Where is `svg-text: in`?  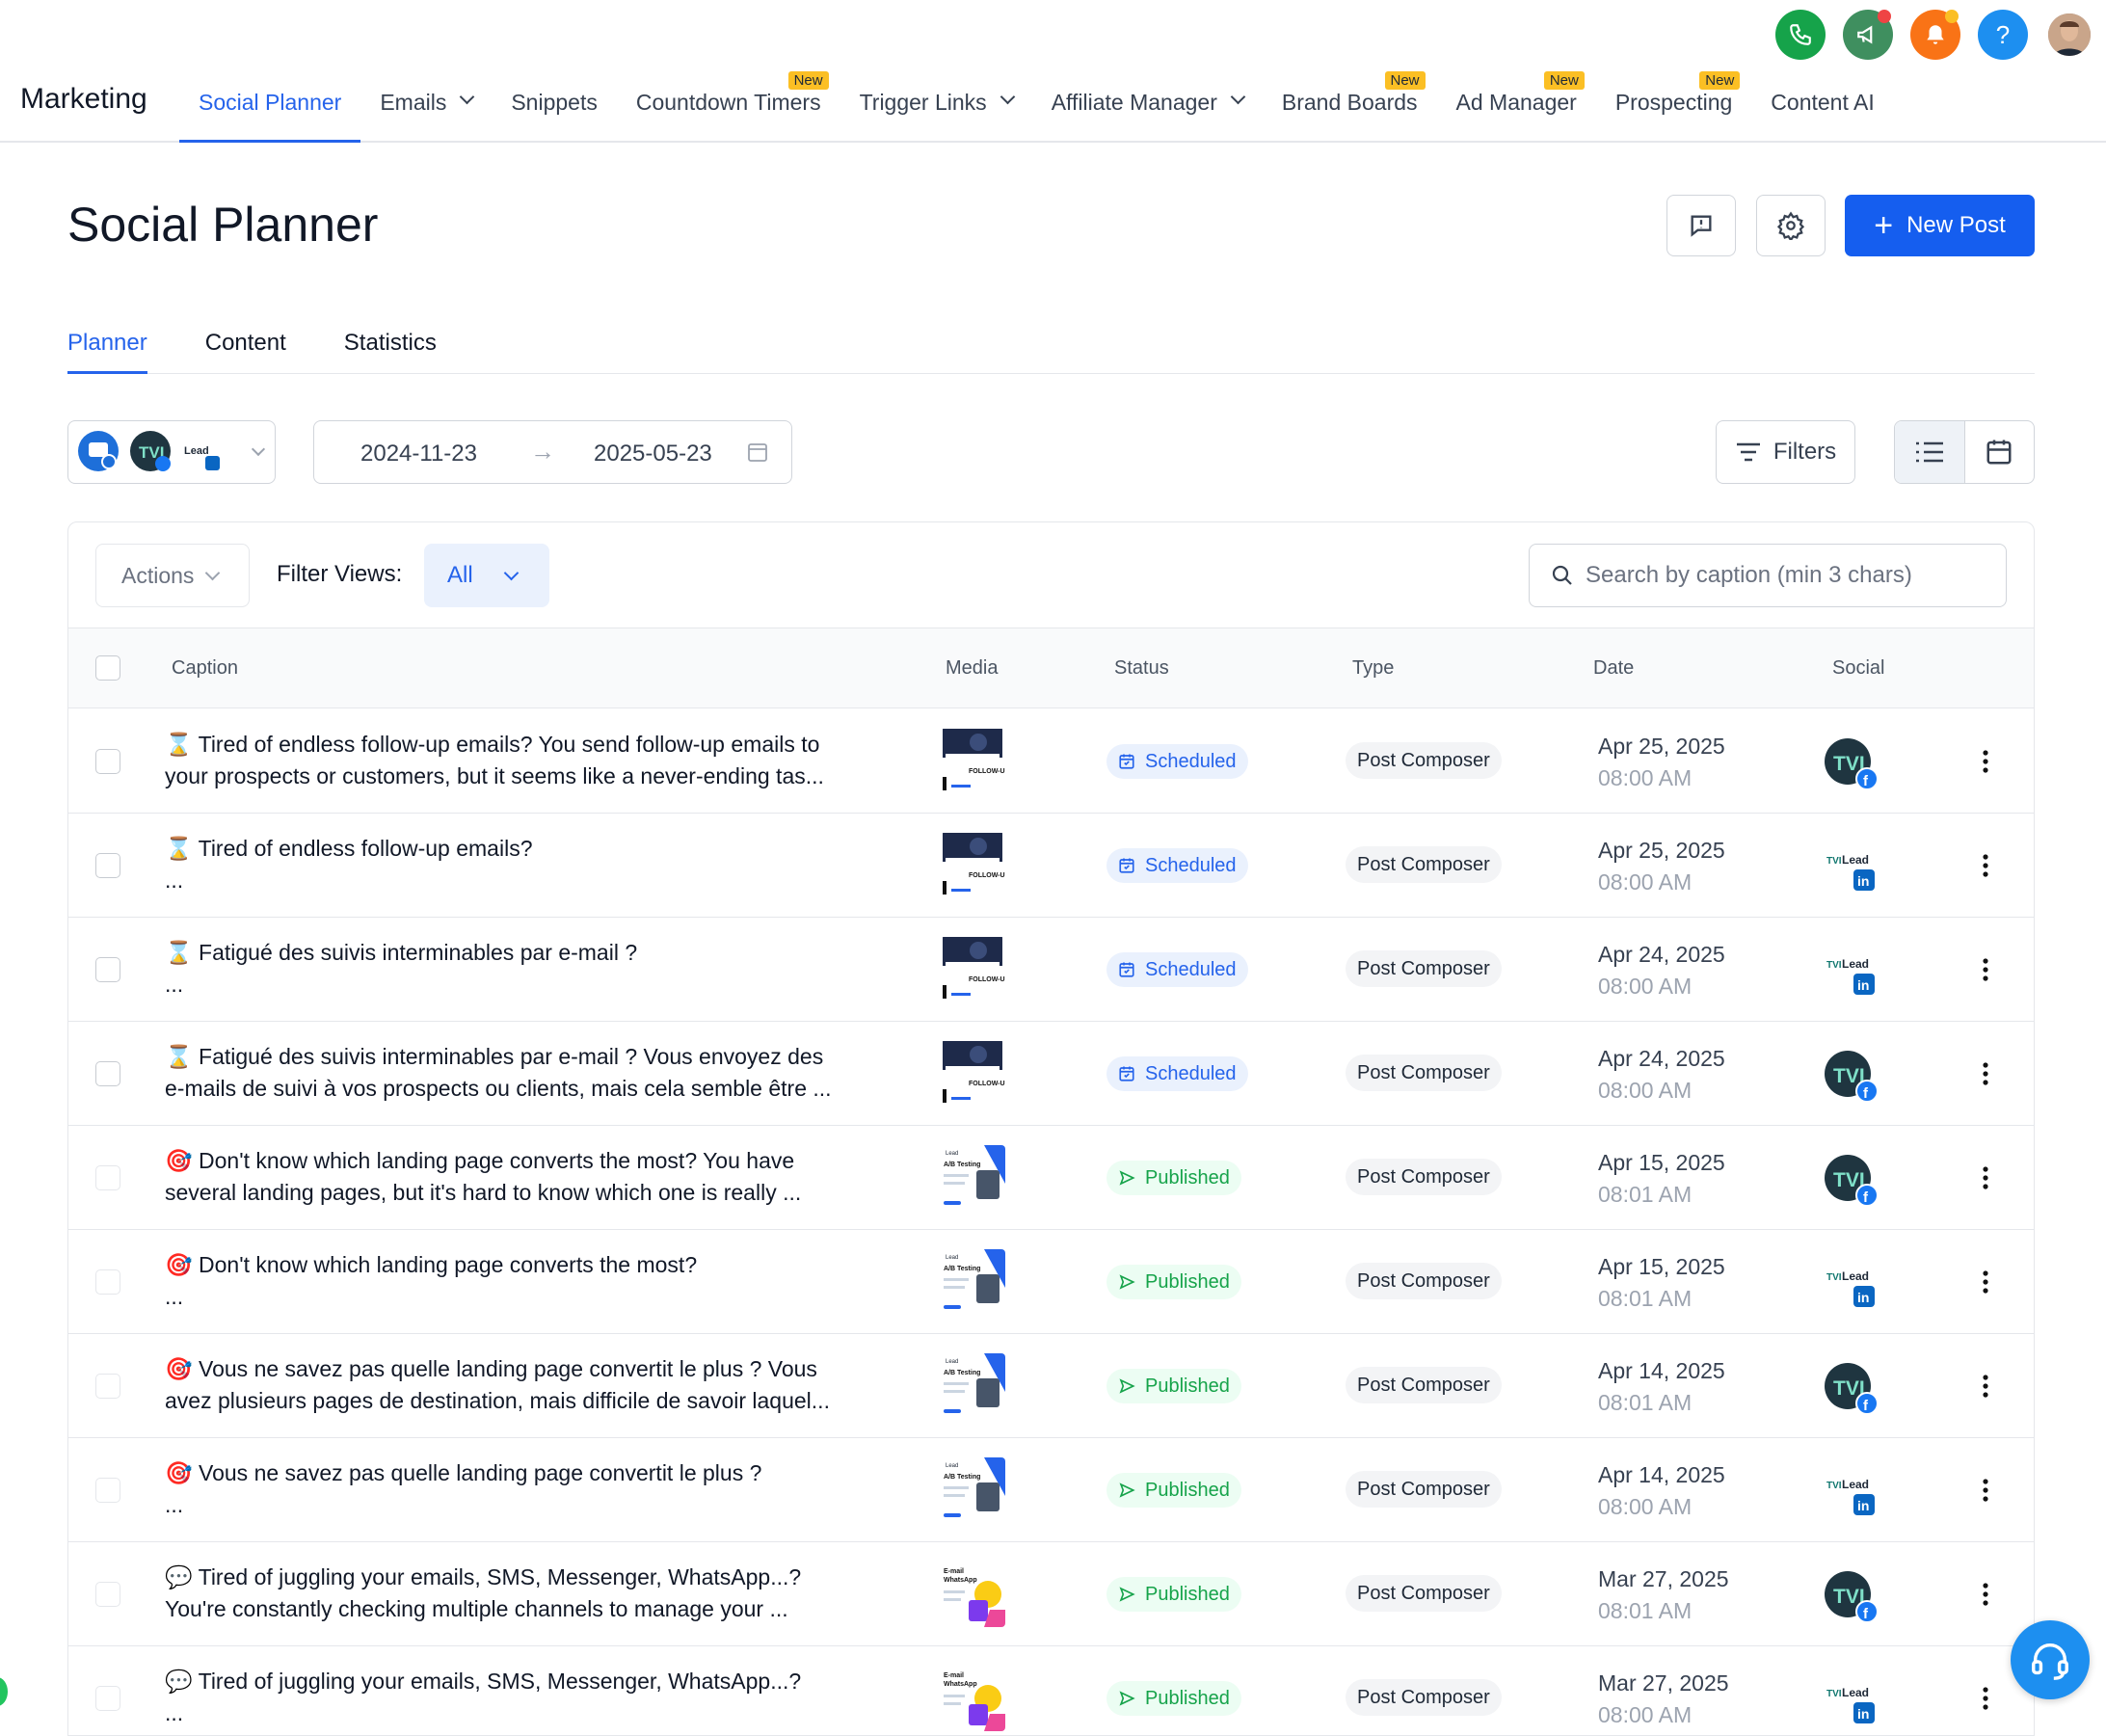
svg-text: in is located at coordinates (1863, 881).